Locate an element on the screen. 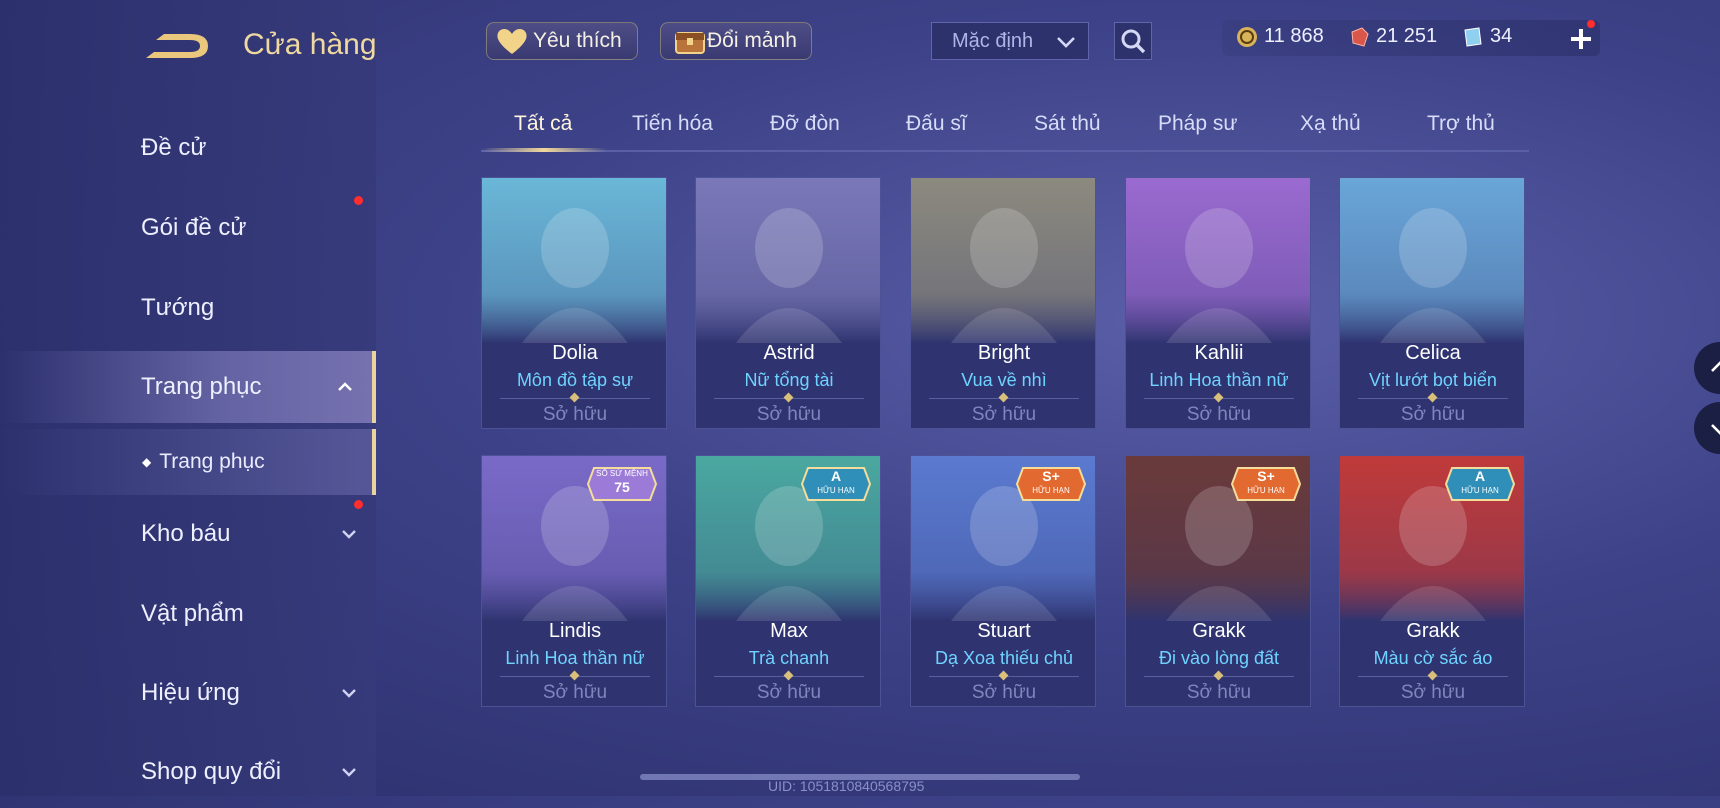  tab-mage: Pháp sư is located at coordinates (1197, 124).